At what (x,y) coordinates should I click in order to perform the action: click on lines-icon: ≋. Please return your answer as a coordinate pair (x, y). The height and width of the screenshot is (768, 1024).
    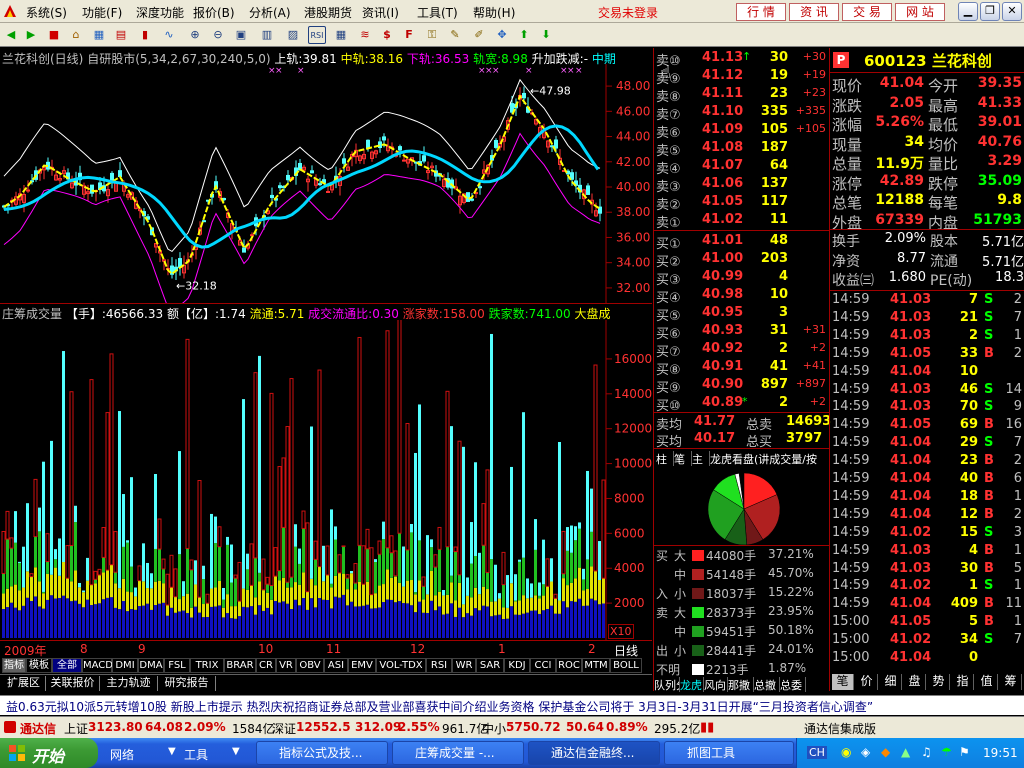
    Looking at the image, I should click on (365, 35).